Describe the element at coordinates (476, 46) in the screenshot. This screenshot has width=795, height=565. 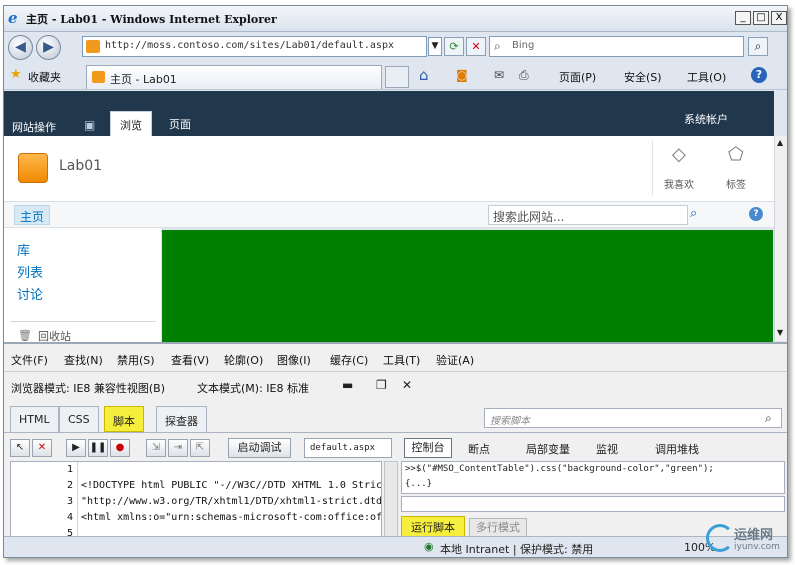
I see `stop-icon: ✕` at that location.